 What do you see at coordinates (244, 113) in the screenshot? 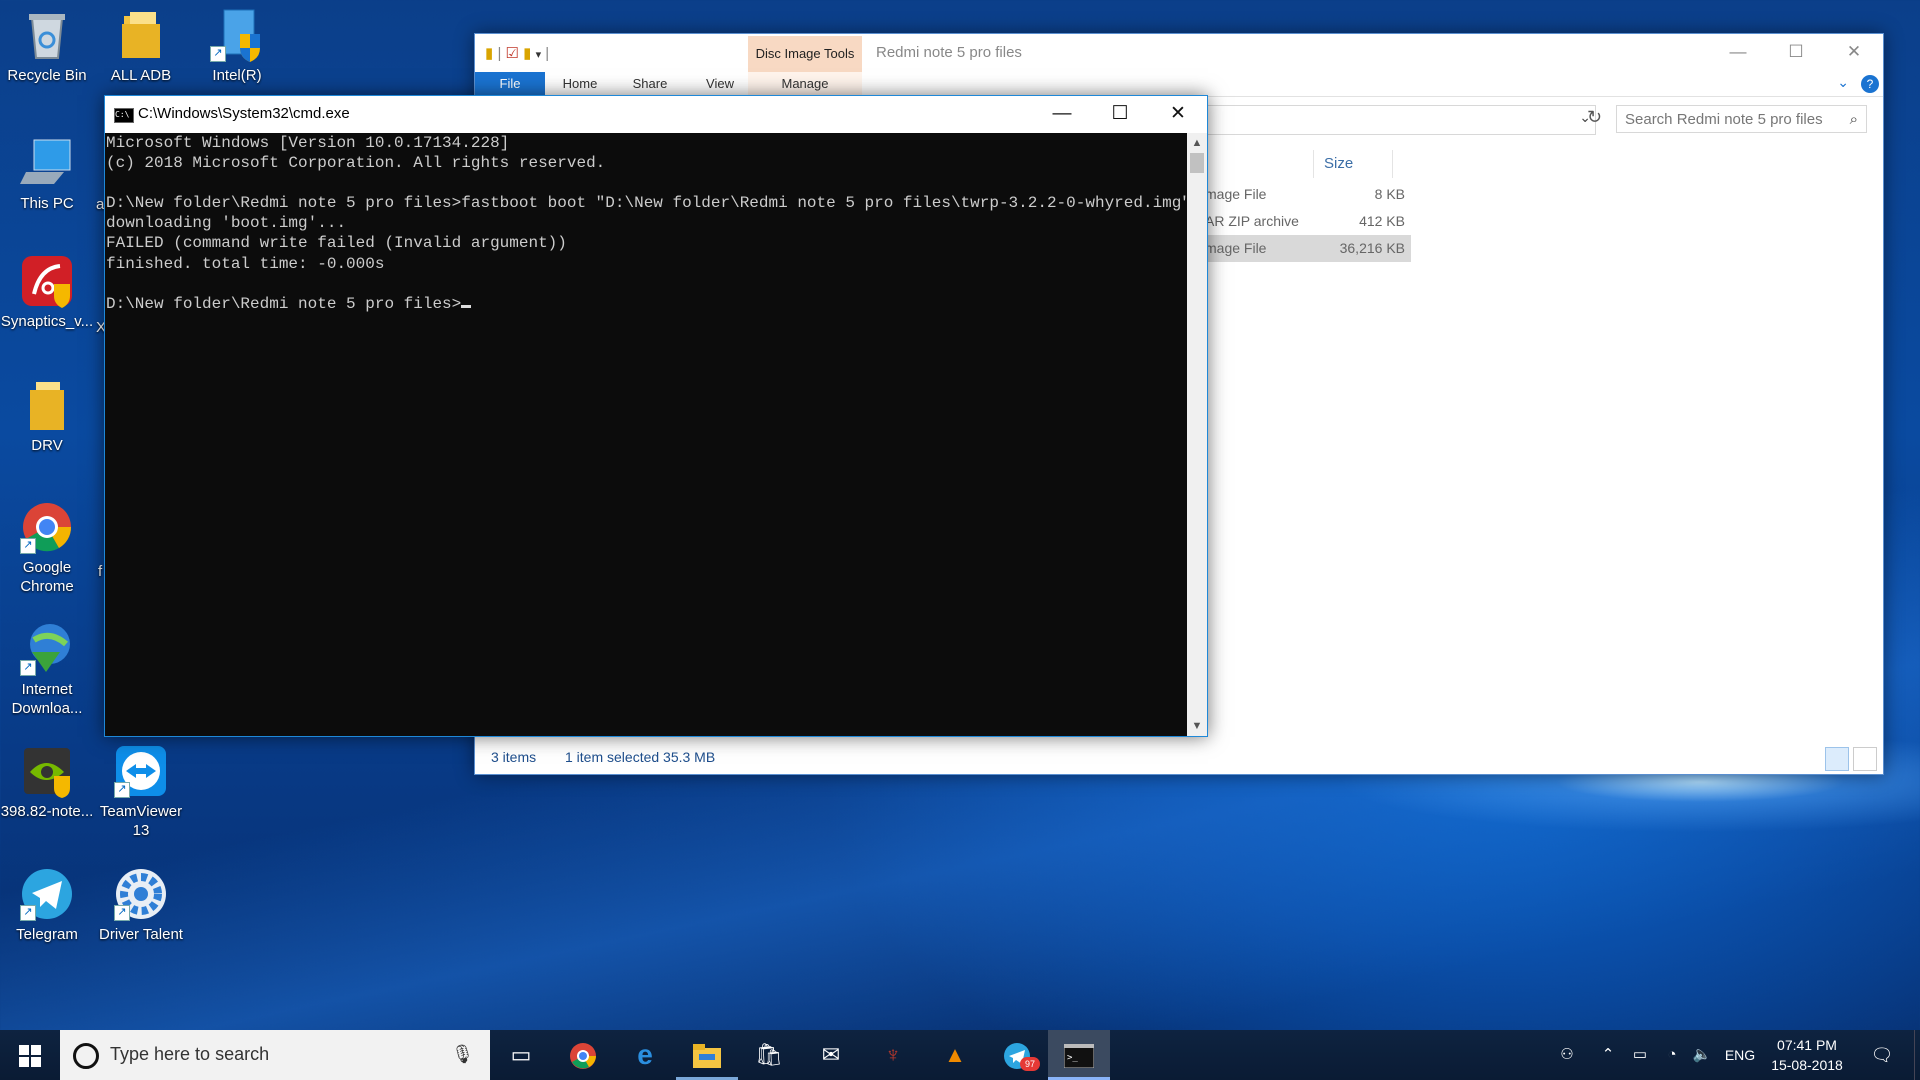
I see `window-title: C:\Windows\System32\cmd.exe` at bounding box center [244, 113].